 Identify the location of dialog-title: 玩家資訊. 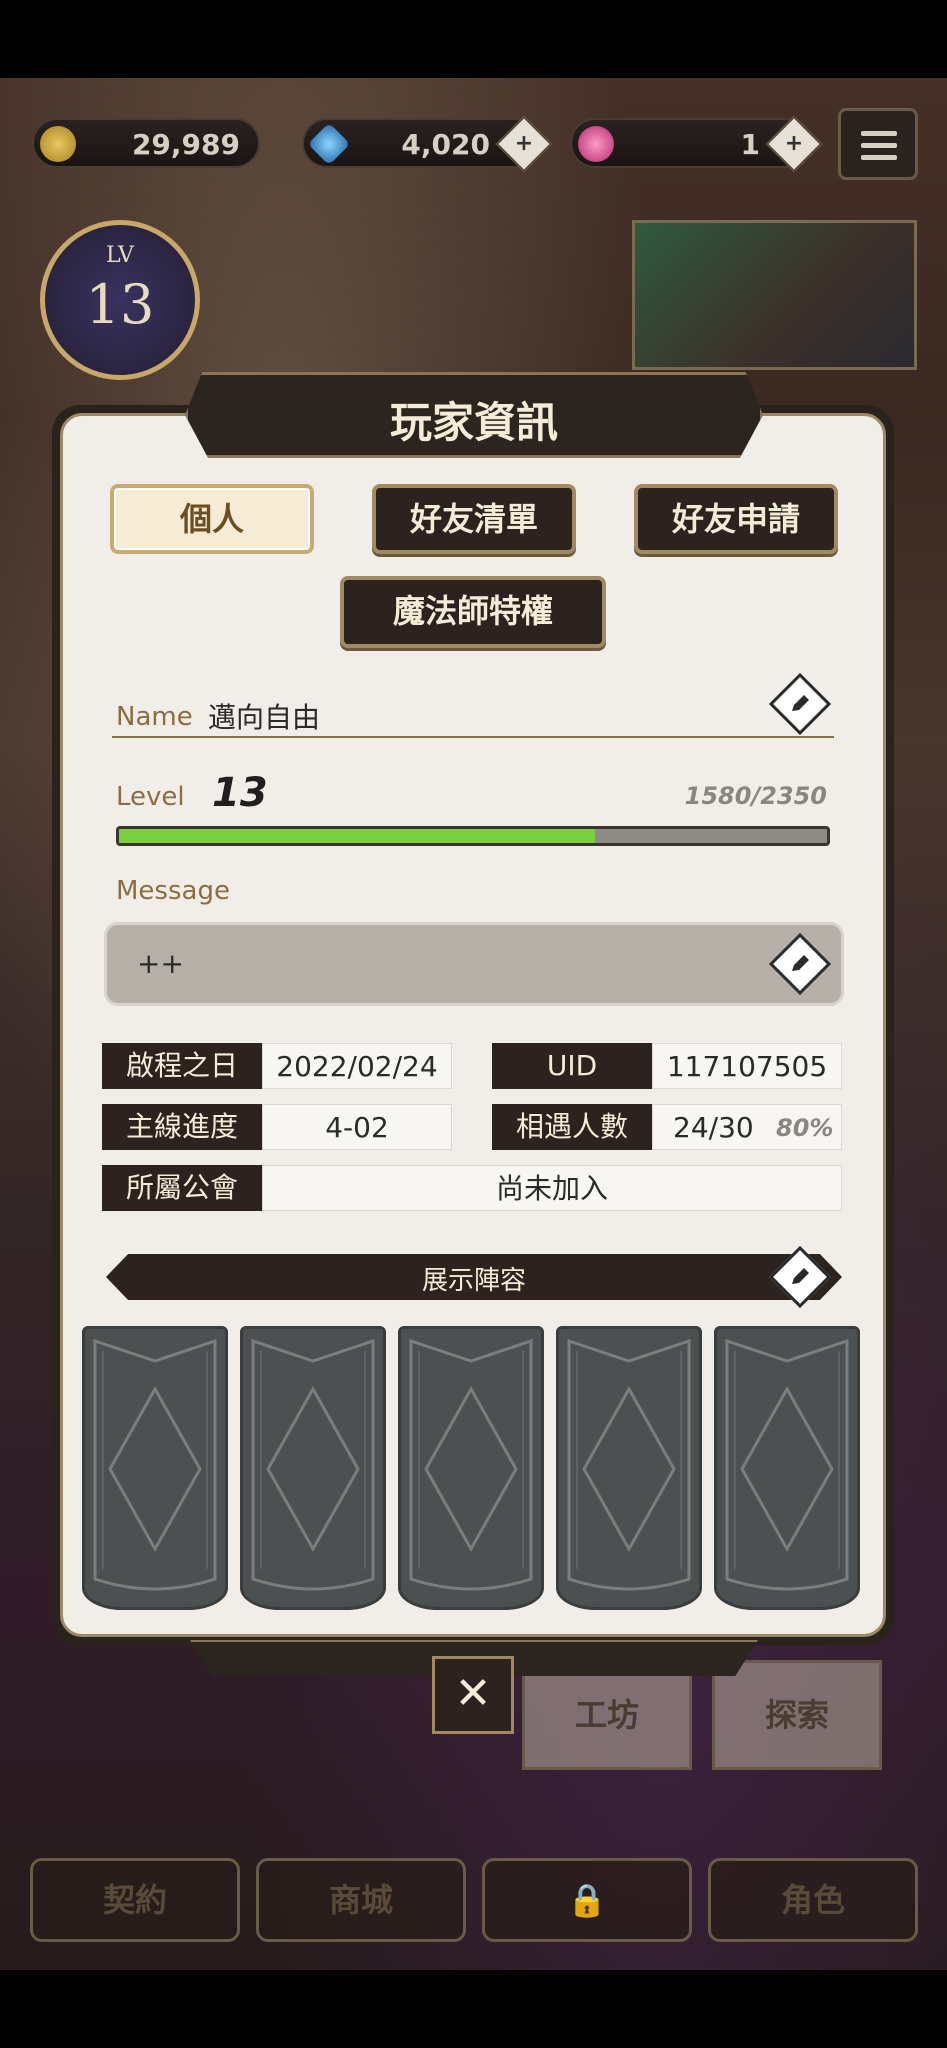
(473, 422).